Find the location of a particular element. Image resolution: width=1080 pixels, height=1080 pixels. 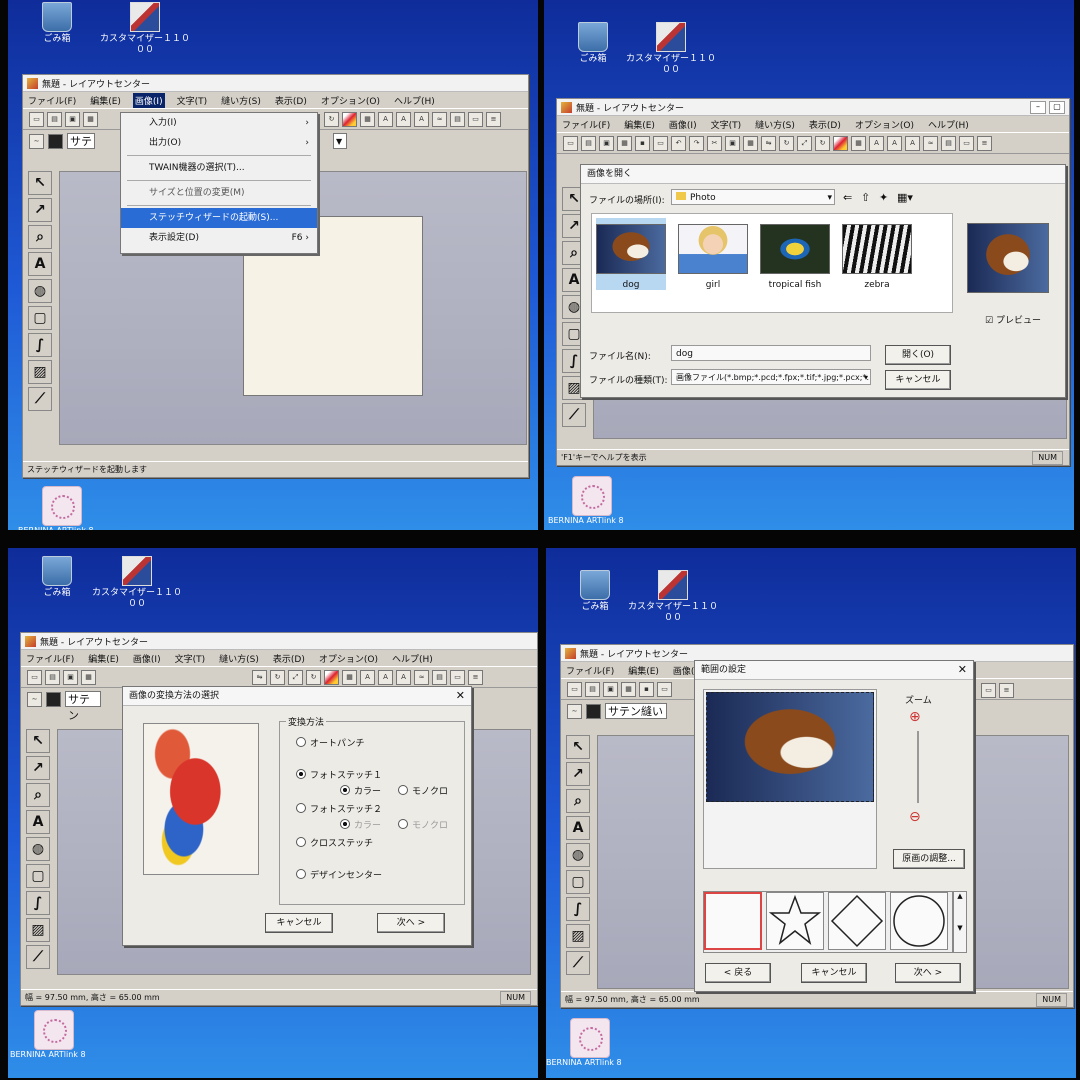

shape-rectangle is located at coordinates (733, 921).